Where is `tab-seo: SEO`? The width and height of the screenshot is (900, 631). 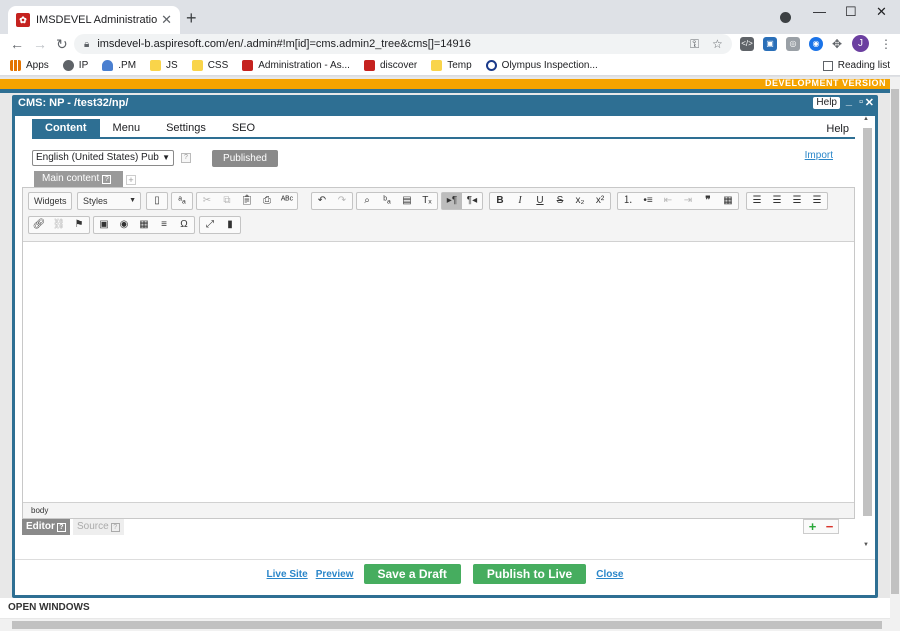
tab-seo: SEO is located at coordinates (243, 128).